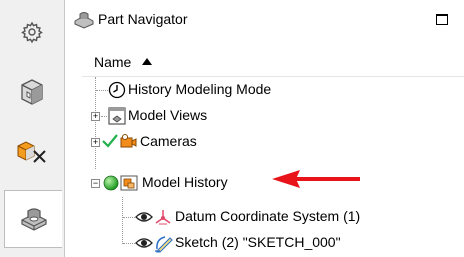 This screenshot has width=464, height=257. What do you see at coordinates (143, 19) in the screenshot?
I see `panel-title: Part Navigator` at bounding box center [143, 19].